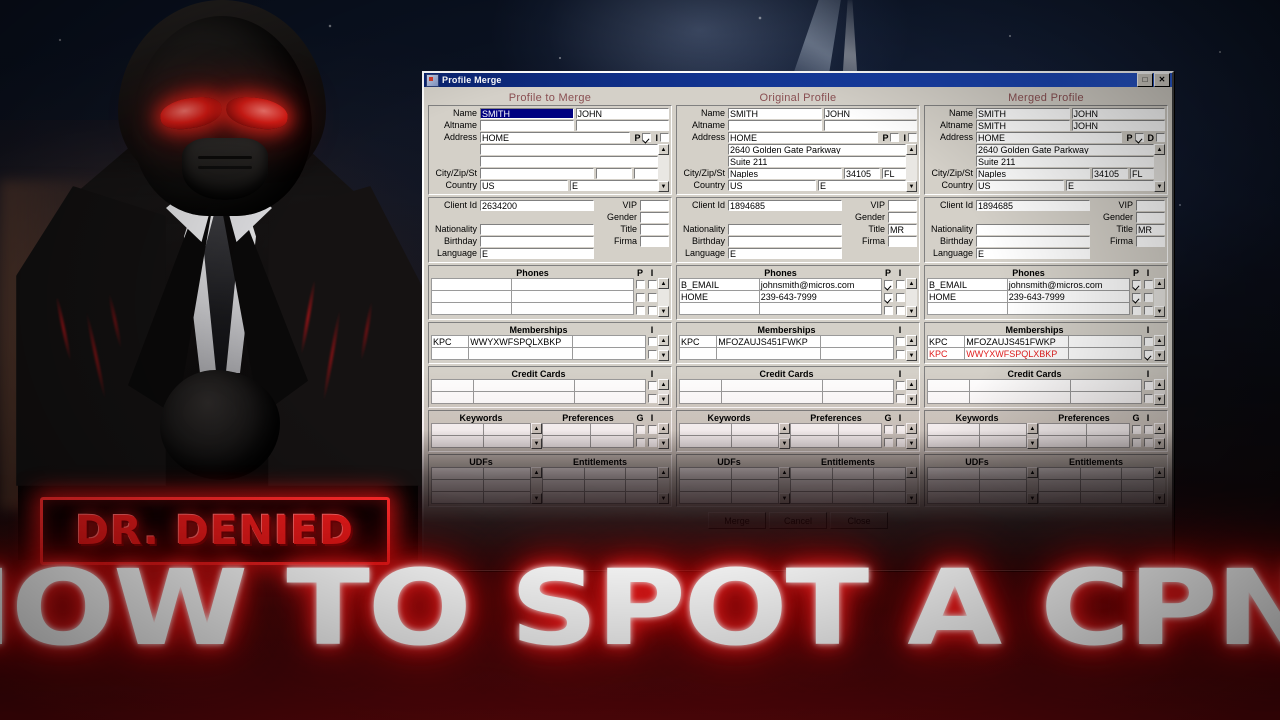 The image size is (1280, 720). I want to click on client-id-field: 2634200, so click(537, 205).